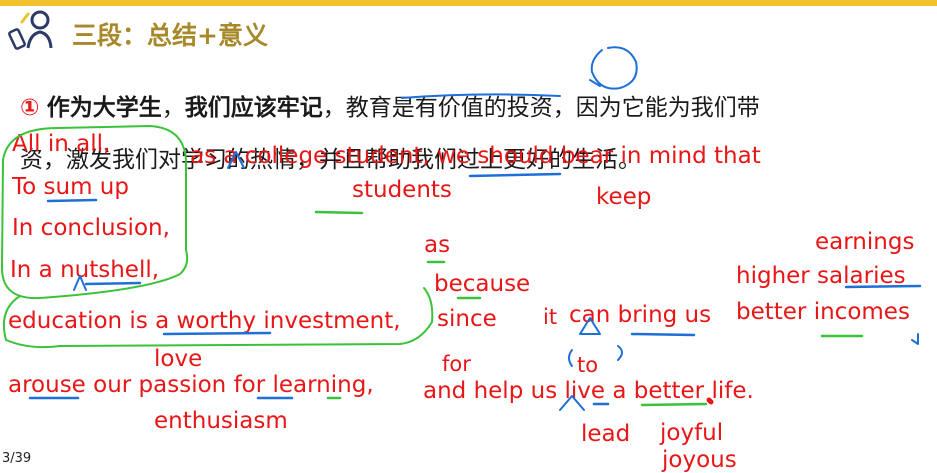  I want to click on blue-underline-bring, so click(663, 334).